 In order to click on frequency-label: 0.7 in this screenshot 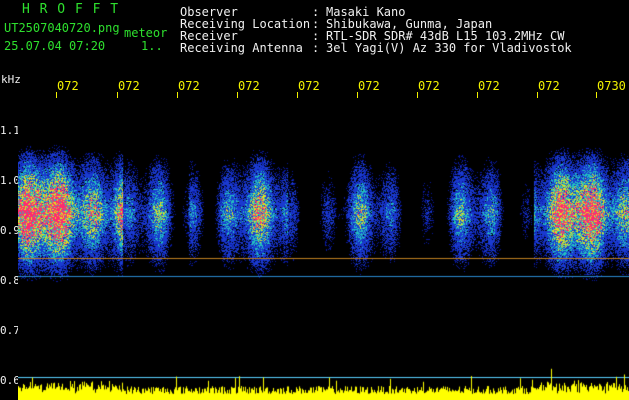, I will do `click(10, 330)`.